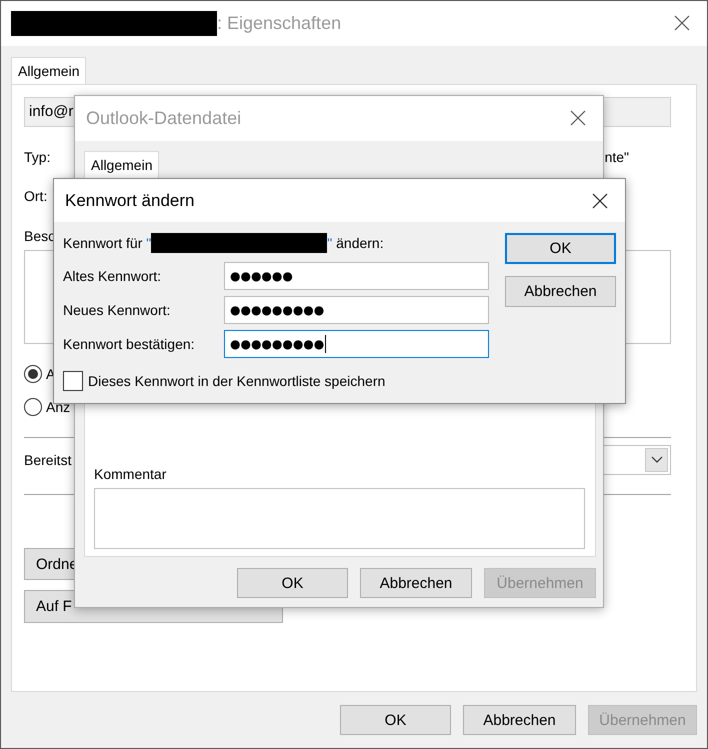 This screenshot has width=708, height=749. I want to click on prompt-text: Kennwort für, so click(103, 243).